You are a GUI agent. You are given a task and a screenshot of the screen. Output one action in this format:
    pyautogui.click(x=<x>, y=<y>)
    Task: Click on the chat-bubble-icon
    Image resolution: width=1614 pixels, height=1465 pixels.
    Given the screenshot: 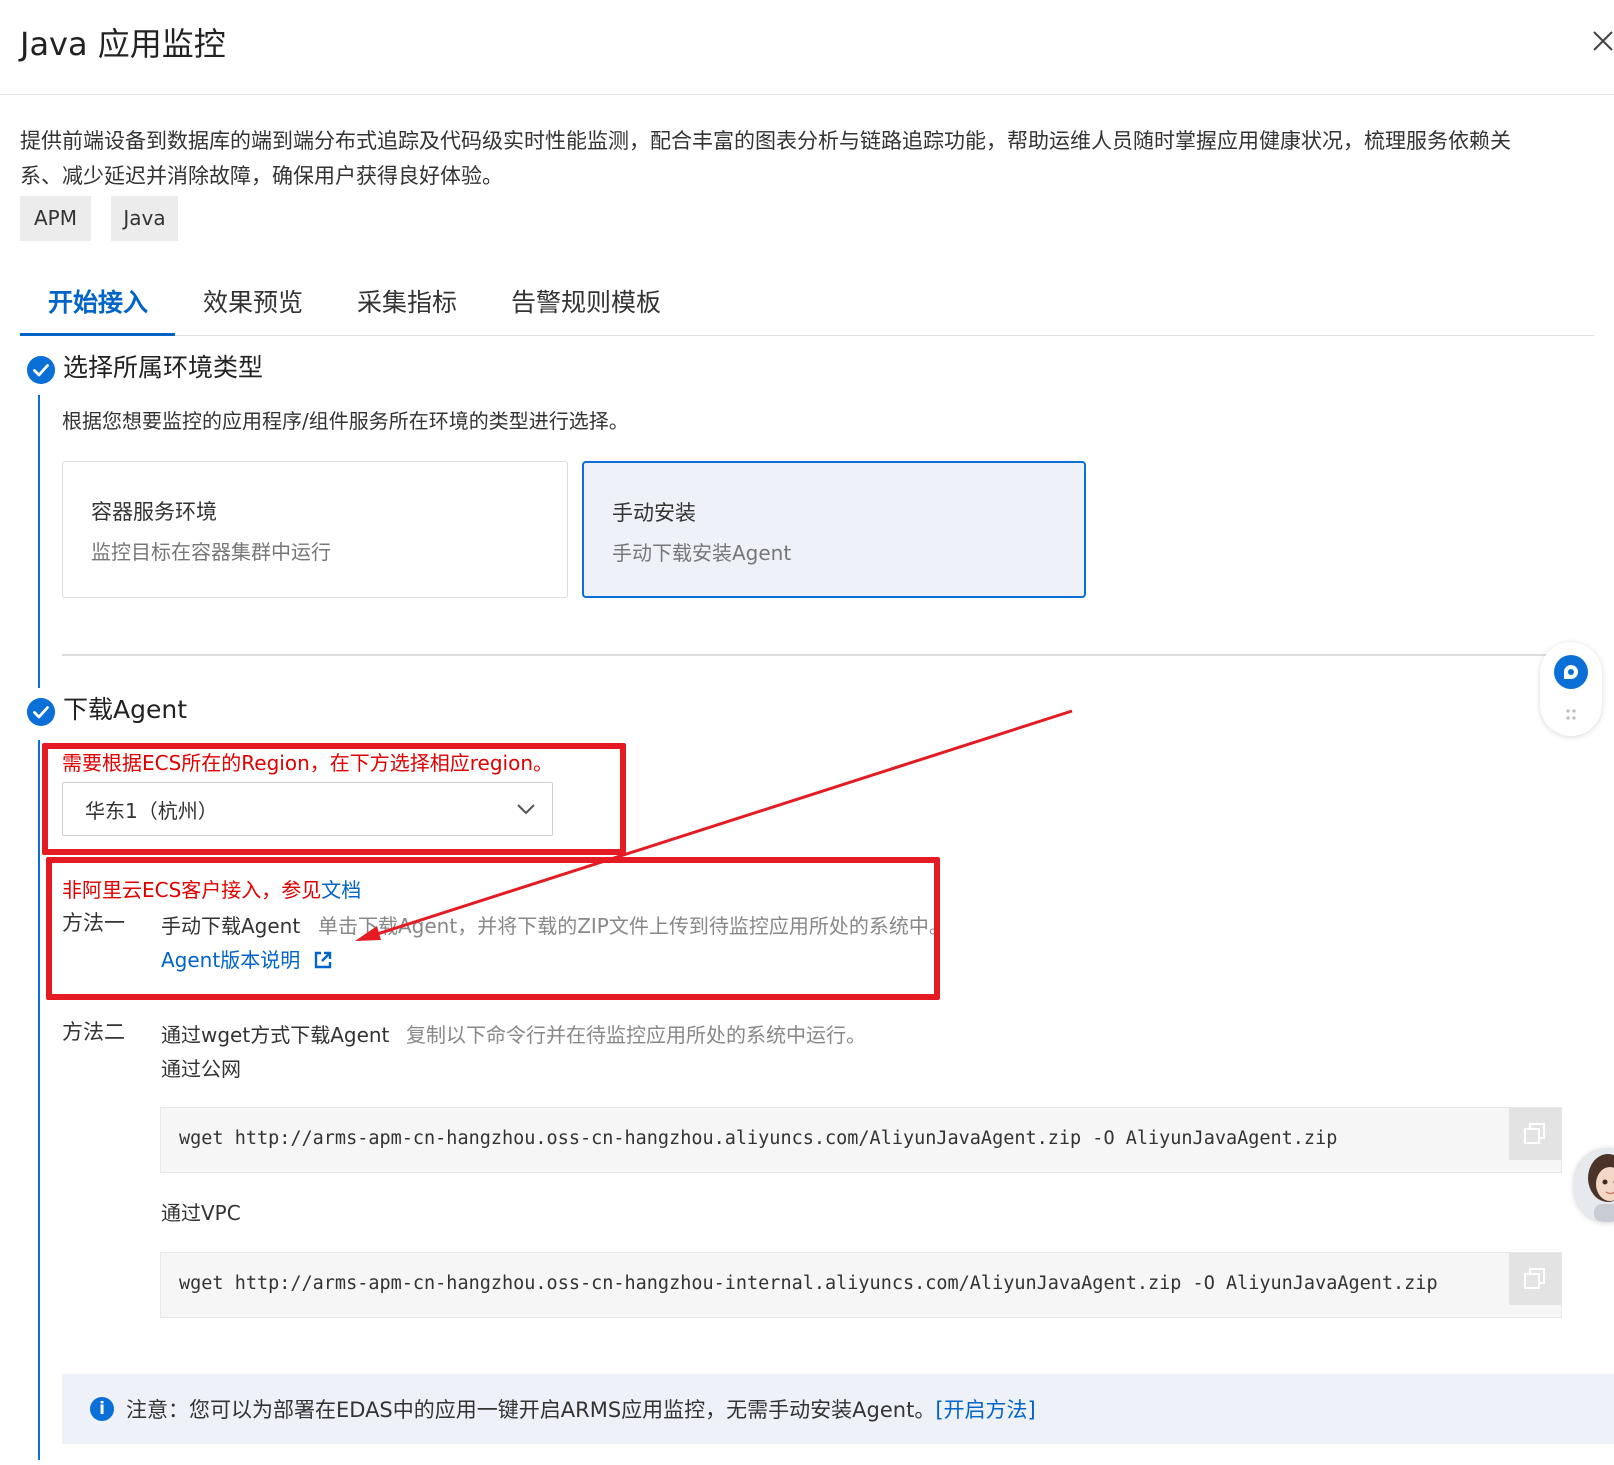 What is the action you would take?
    pyautogui.click(x=1571, y=672)
    